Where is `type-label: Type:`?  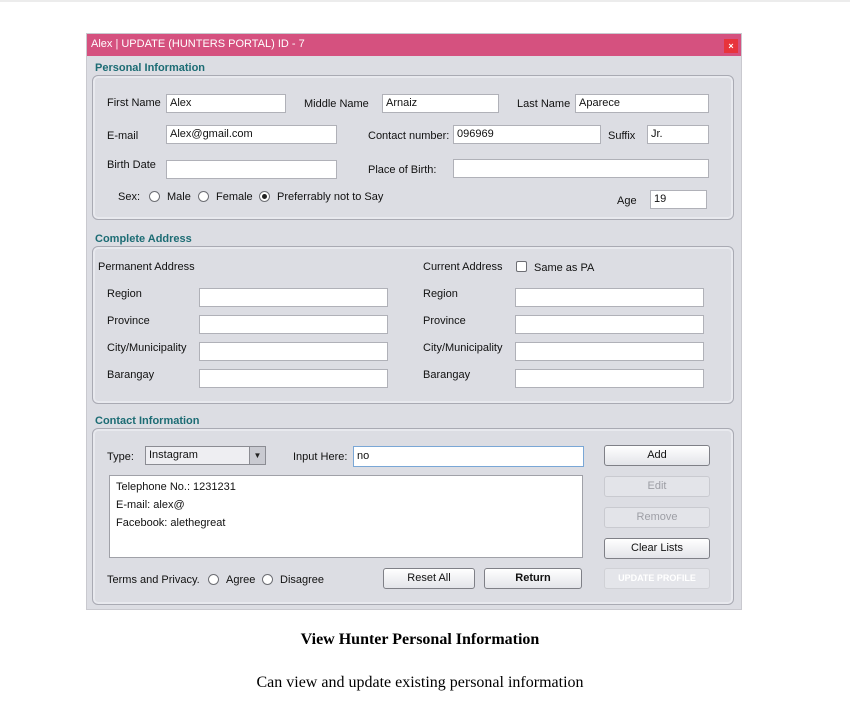
type-label: Type: is located at coordinates (120, 457).